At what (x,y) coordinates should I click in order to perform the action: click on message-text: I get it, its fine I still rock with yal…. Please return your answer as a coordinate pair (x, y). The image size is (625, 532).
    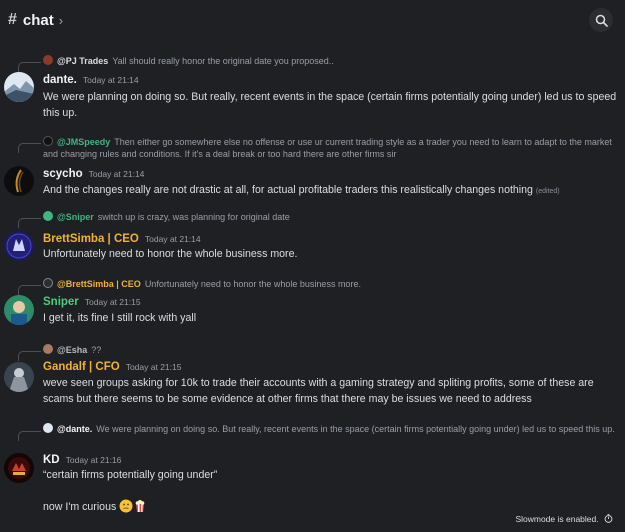
    Looking at the image, I should click on (120, 318).